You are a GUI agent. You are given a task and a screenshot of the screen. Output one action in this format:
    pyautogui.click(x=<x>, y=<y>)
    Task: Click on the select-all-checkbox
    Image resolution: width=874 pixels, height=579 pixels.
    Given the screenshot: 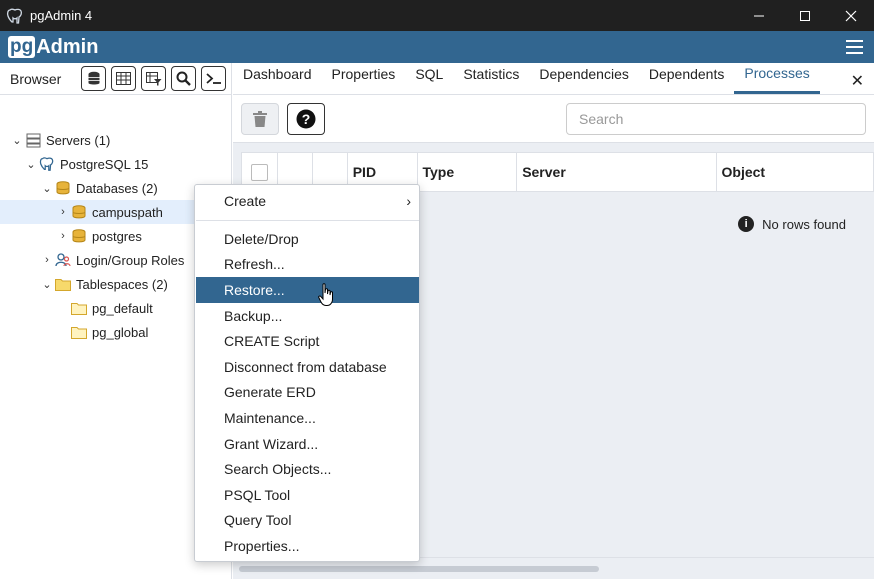 What is the action you would take?
    pyautogui.click(x=259, y=172)
    